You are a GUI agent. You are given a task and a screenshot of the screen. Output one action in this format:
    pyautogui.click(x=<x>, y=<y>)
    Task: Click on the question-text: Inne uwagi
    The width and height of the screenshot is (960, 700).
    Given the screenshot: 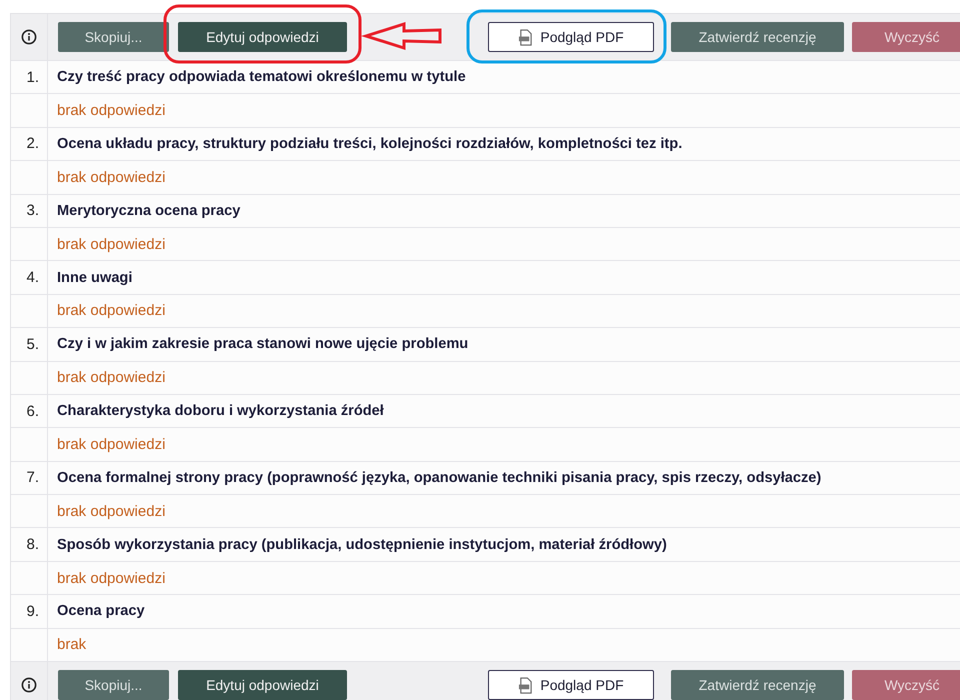 What is the action you would take?
    pyautogui.click(x=94, y=278)
    